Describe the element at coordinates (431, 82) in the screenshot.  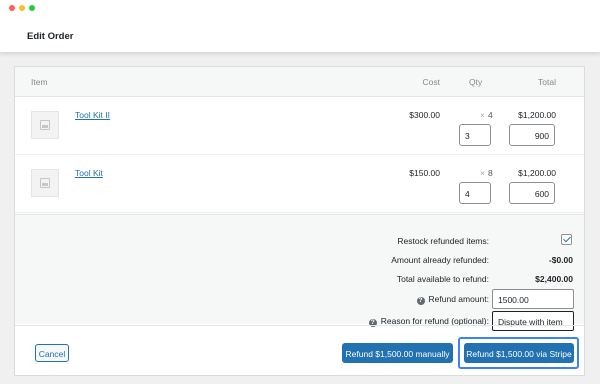
I see `header-cost: Cost` at that location.